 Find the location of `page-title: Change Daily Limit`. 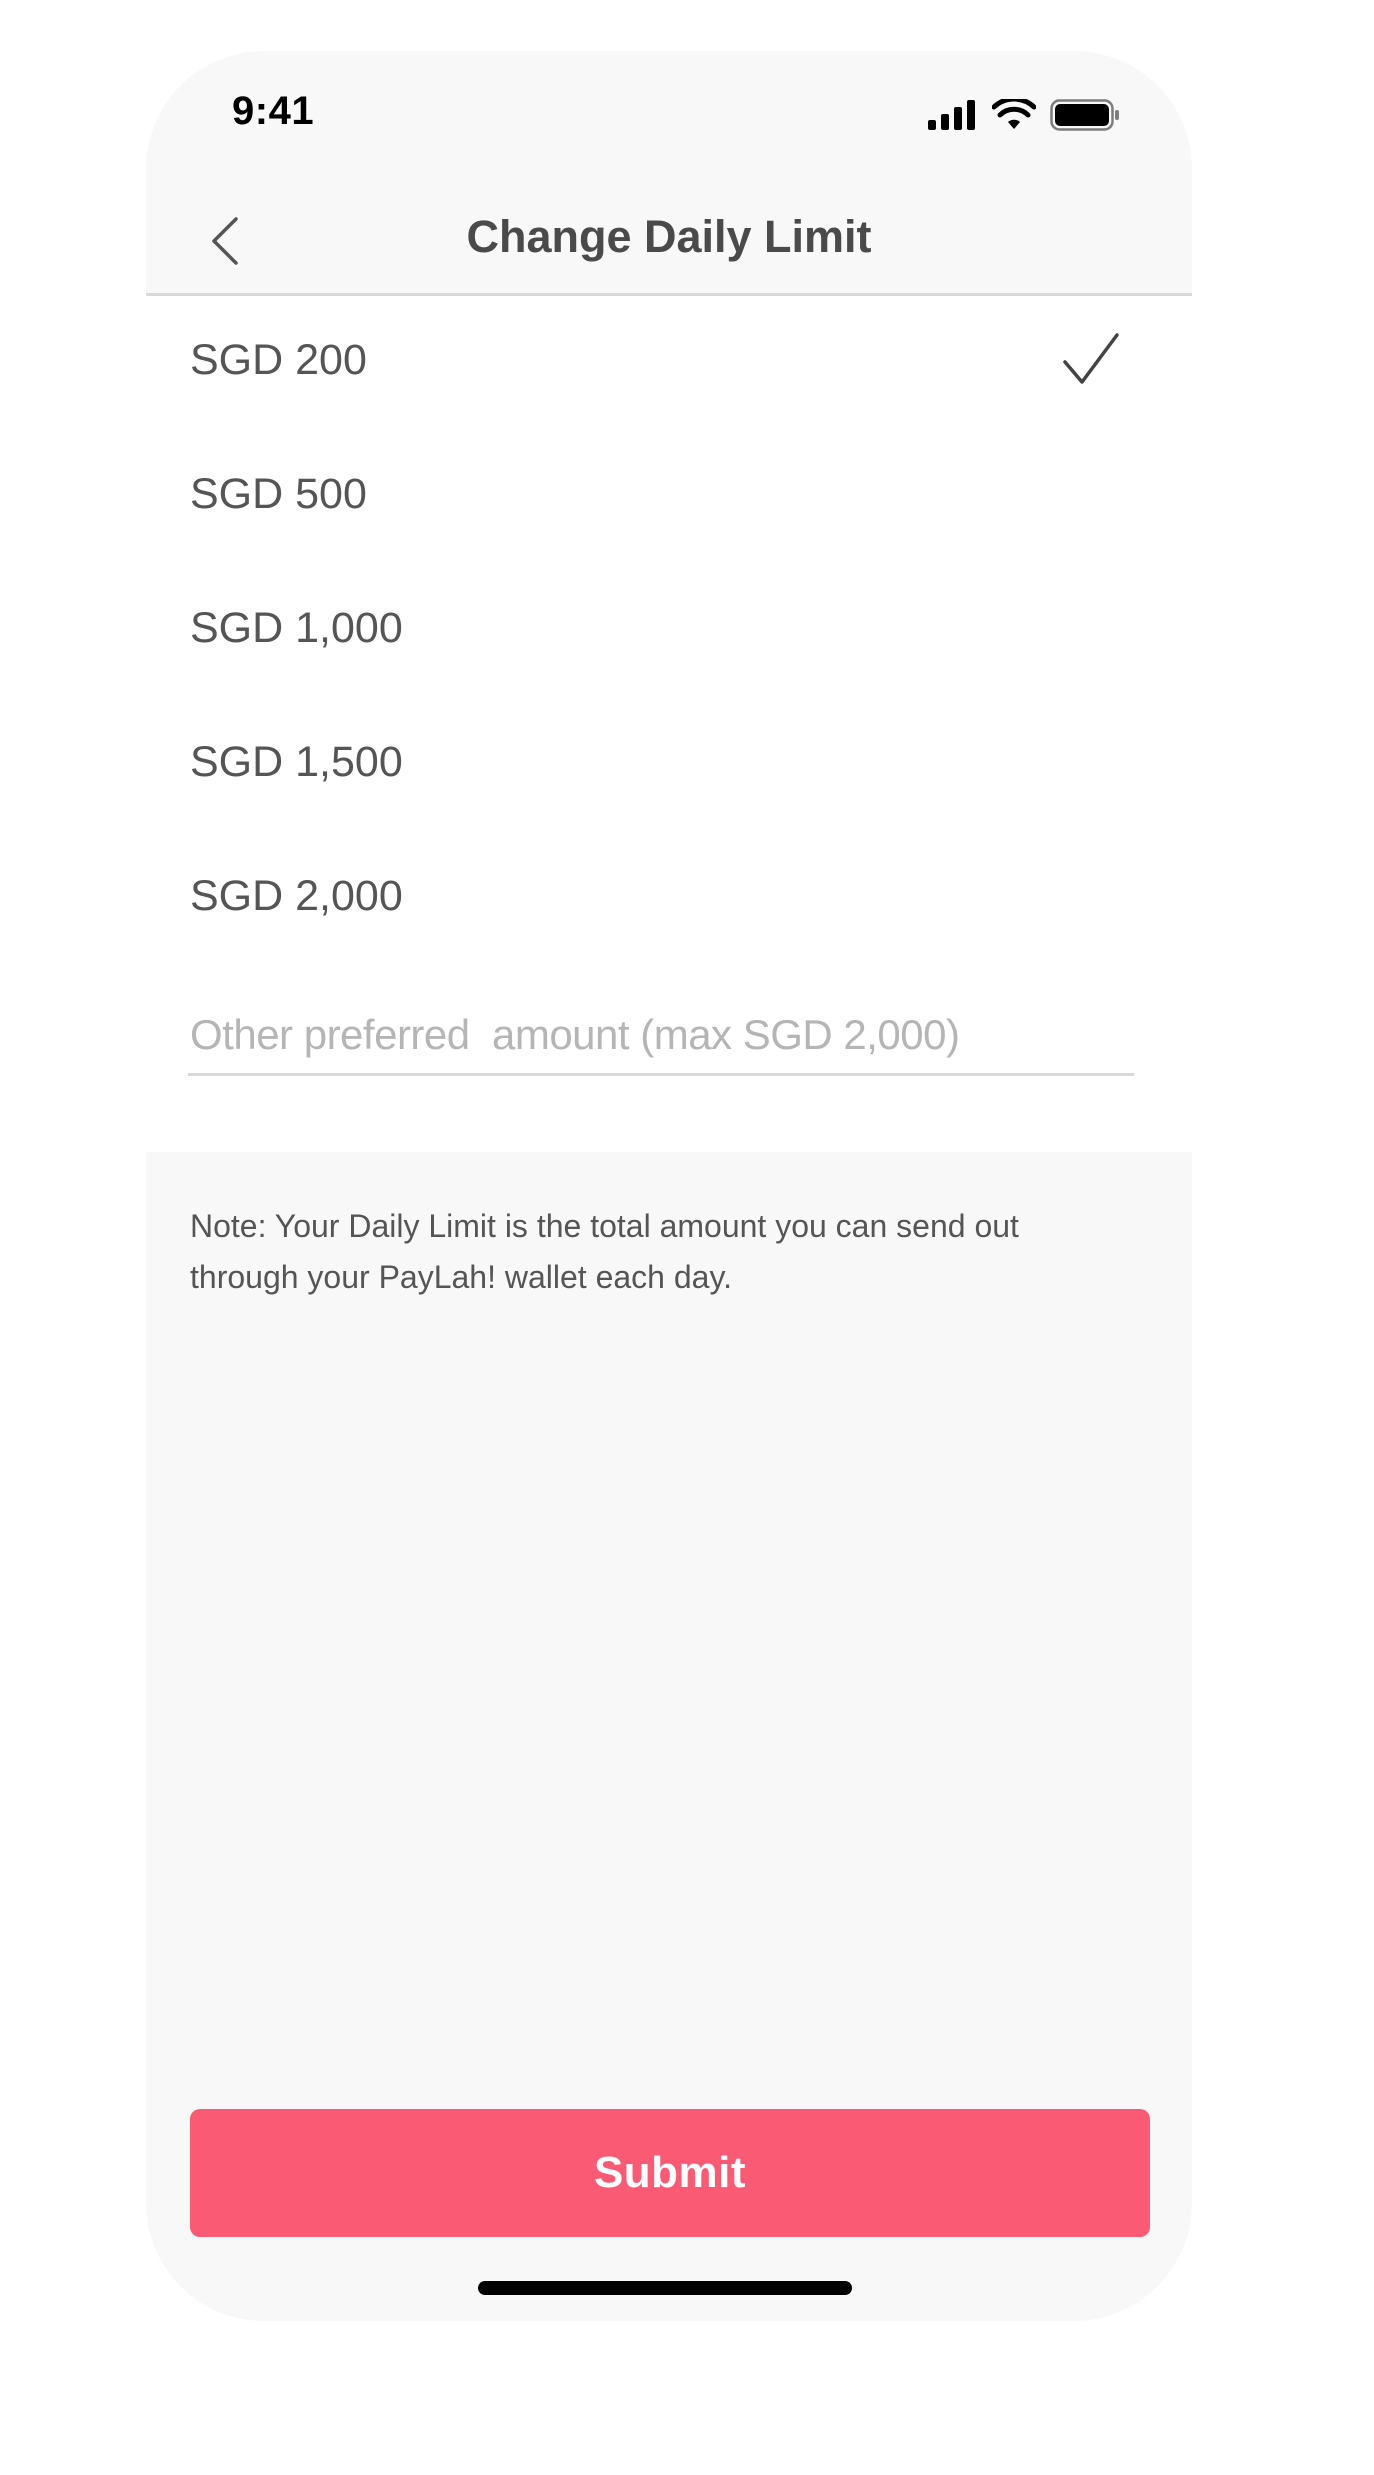

page-title: Change Daily Limit is located at coordinates (669, 236).